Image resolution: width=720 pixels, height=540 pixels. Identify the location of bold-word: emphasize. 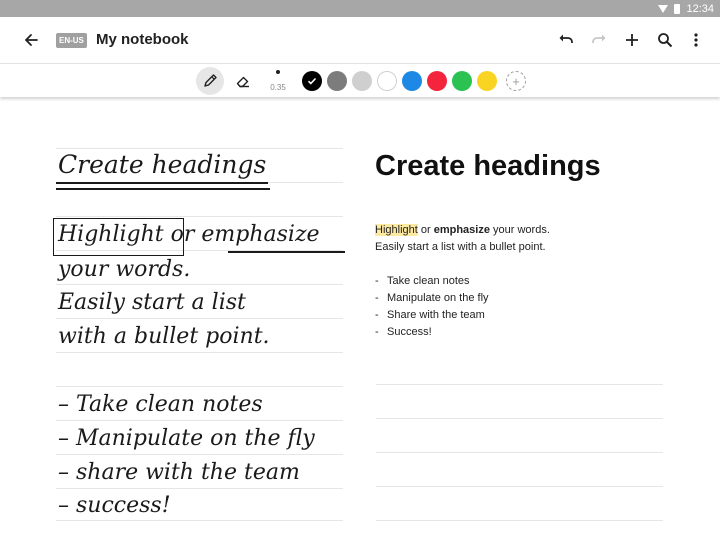
(461, 230).